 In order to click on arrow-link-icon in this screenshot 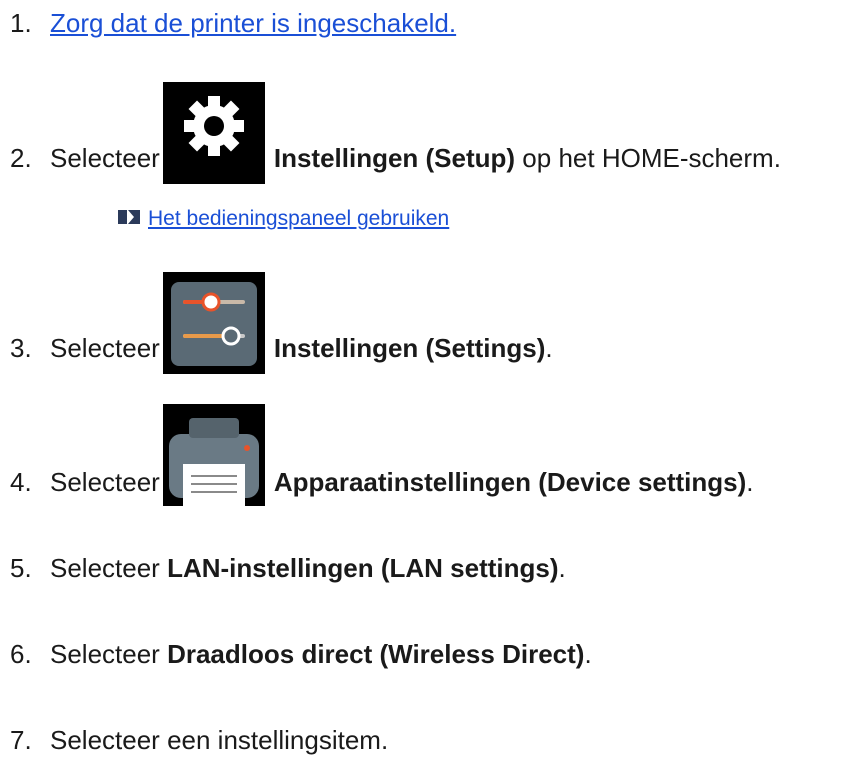, I will do `click(129, 218)`.